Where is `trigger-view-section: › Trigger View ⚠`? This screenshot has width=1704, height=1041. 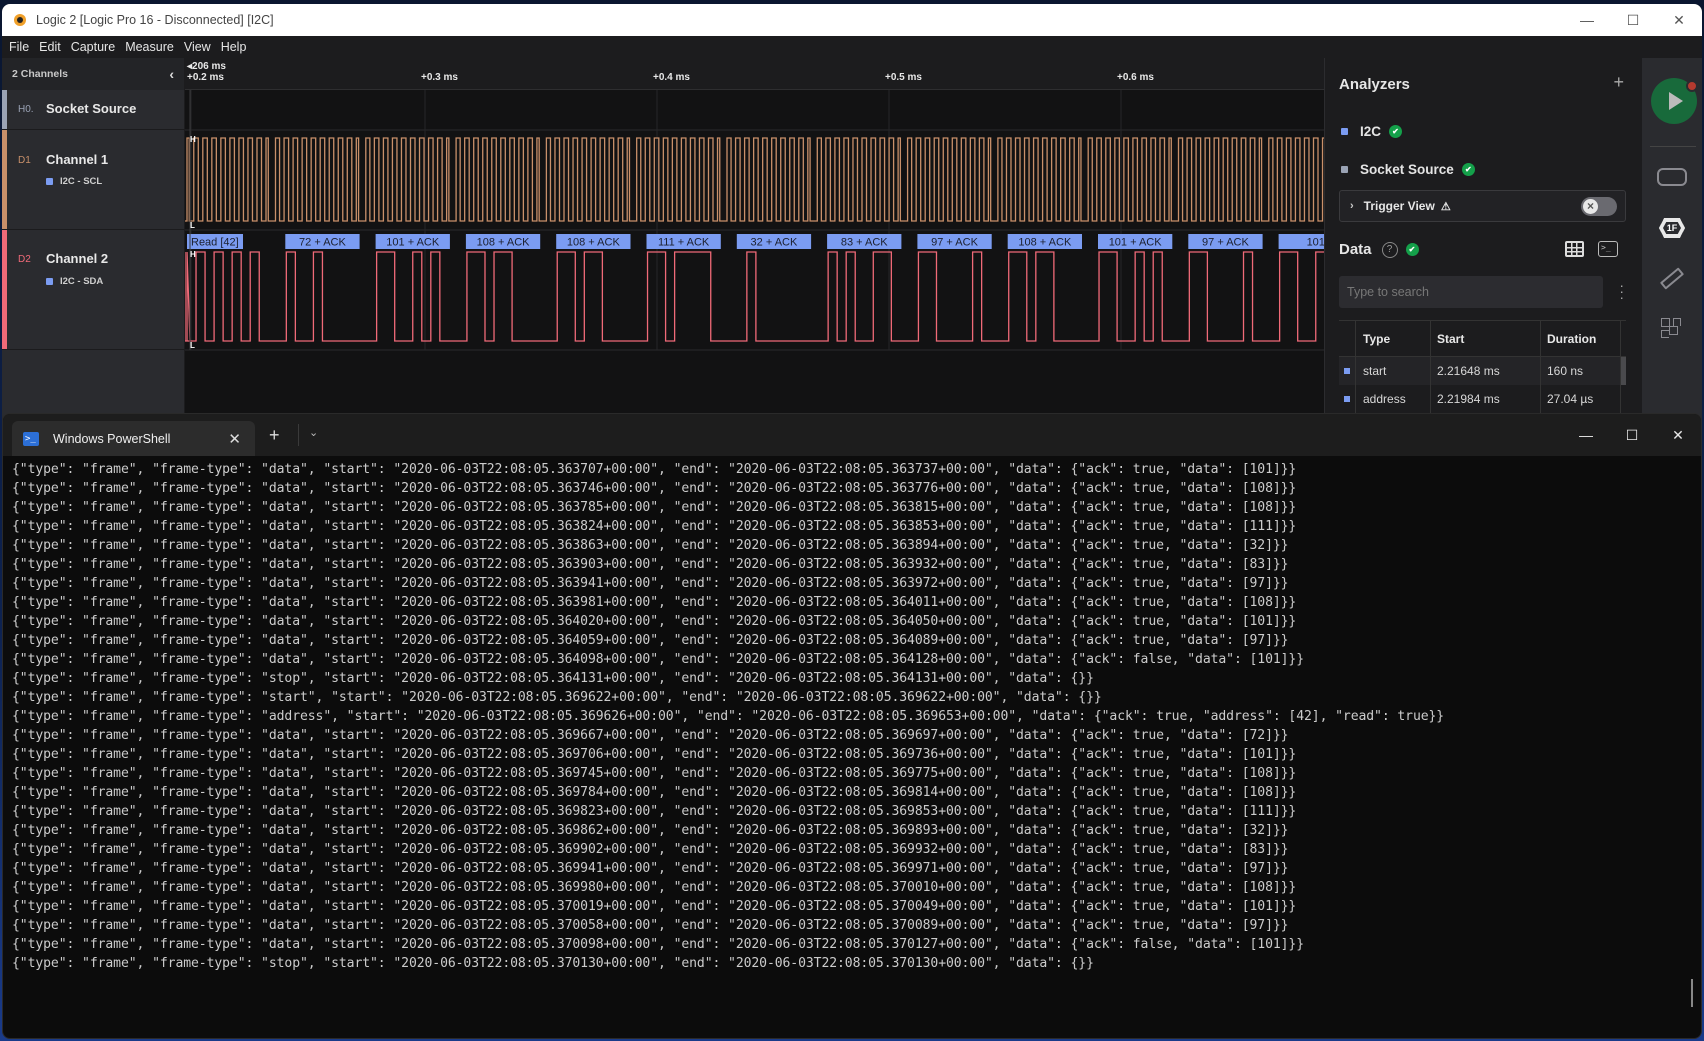 trigger-view-section: › Trigger View ⚠ is located at coordinates (1482, 206).